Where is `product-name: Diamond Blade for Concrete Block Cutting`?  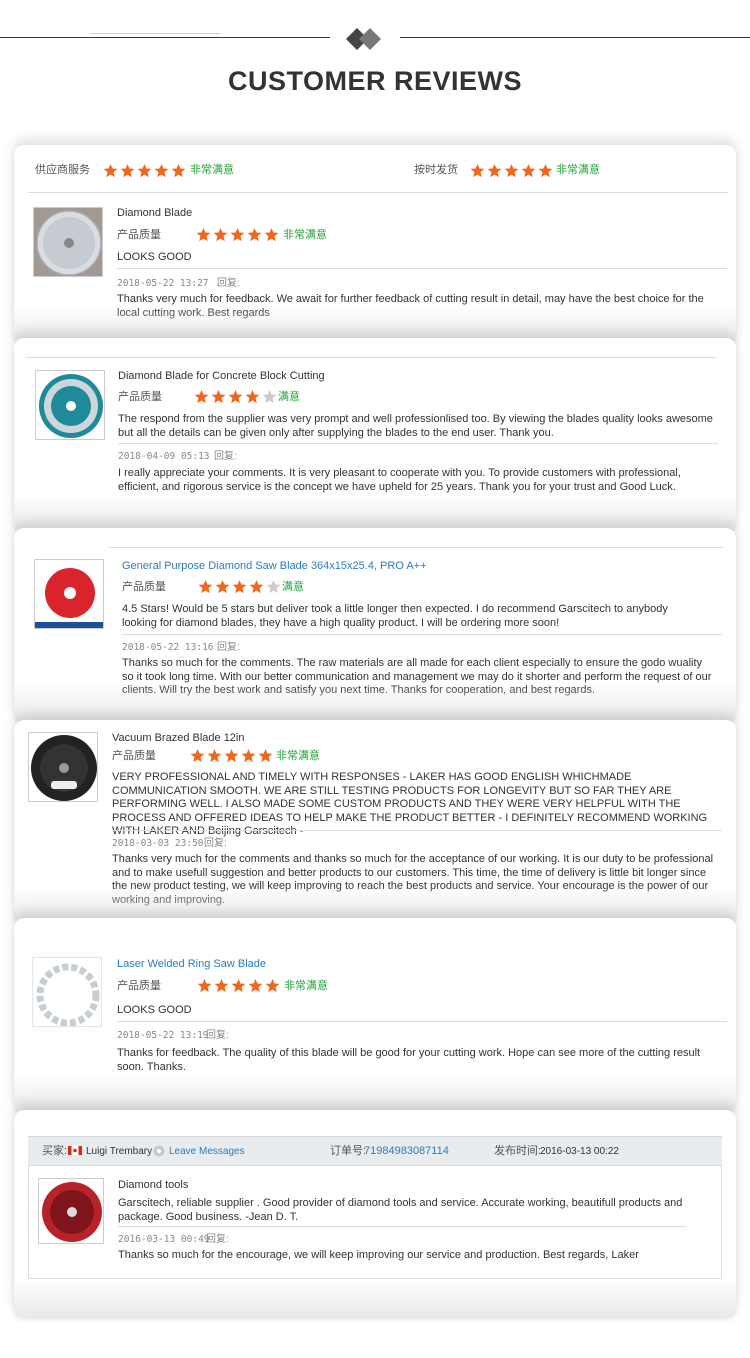 product-name: Diamond Blade for Concrete Block Cutting is located at coordinates (221, 377).